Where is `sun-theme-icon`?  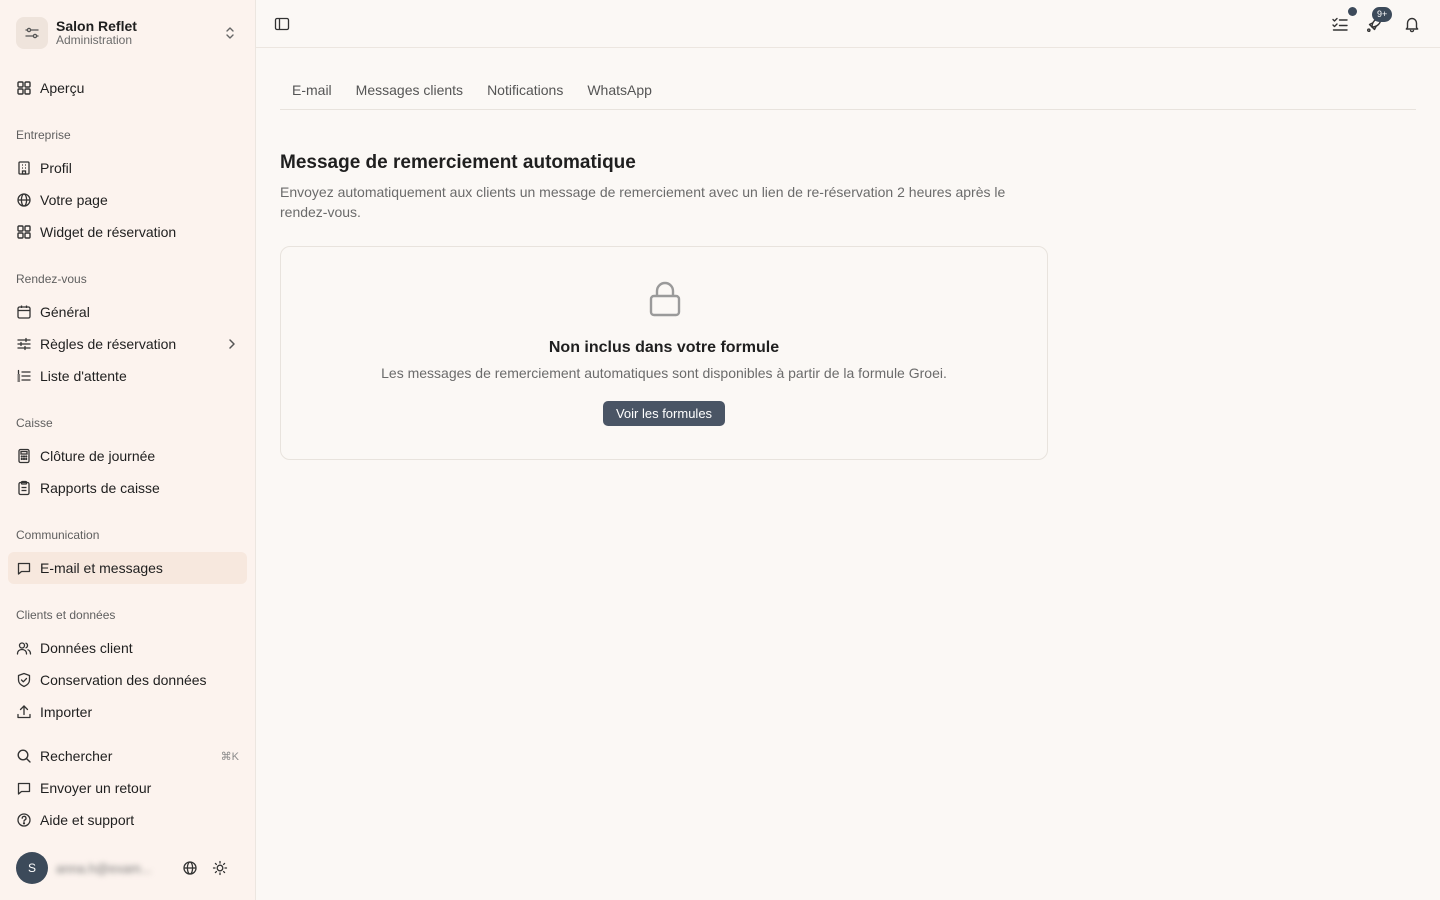 sun-theme-icon is located at coordinates (220, 868).